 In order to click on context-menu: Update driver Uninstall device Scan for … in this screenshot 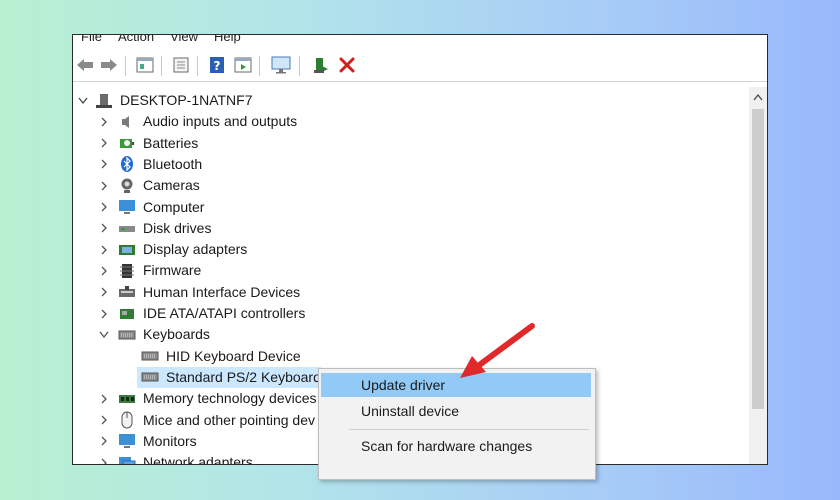, I will do `click(457, 424)`.